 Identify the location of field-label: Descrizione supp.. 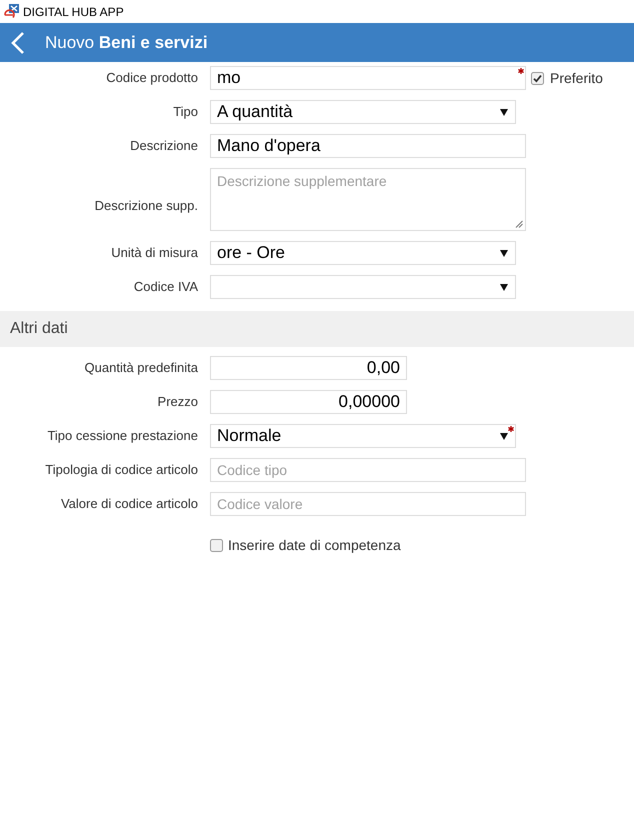
(146, 205).